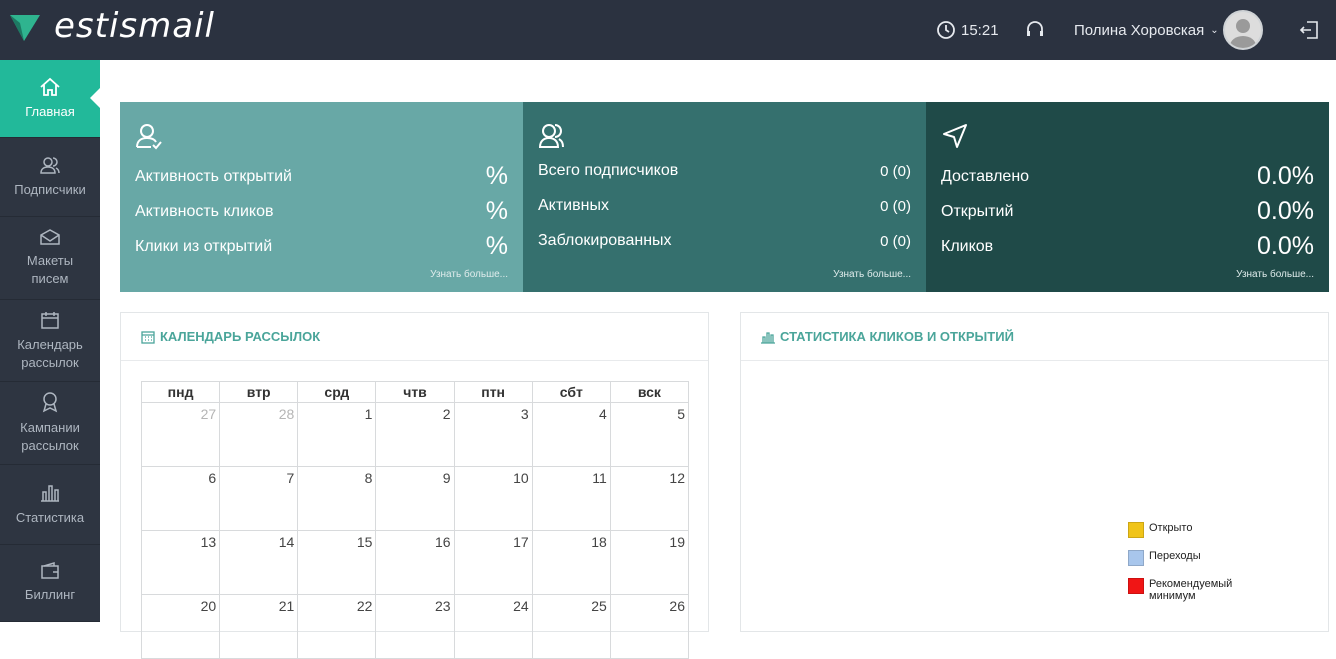 Image resolution: width=1336 pixels, height=659 pixels. I want to click on sidebar-item-billing: Биллинг, so click(50, 583).